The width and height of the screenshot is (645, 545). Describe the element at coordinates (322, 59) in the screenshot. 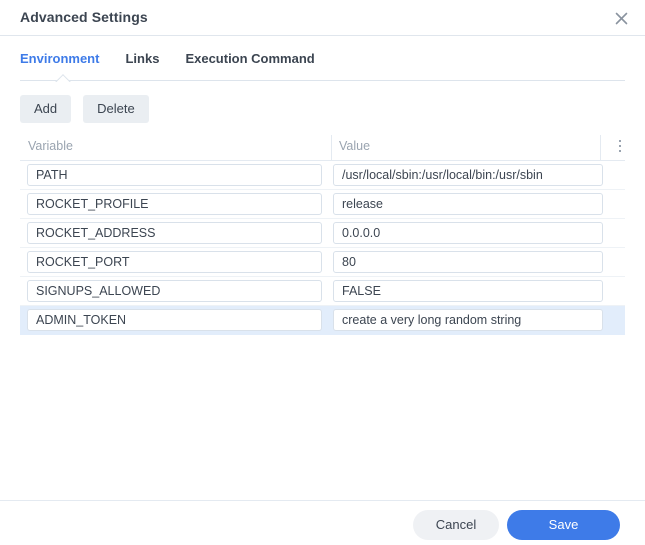

I see `tab-bar: Environment Links Execution Command` at that location.